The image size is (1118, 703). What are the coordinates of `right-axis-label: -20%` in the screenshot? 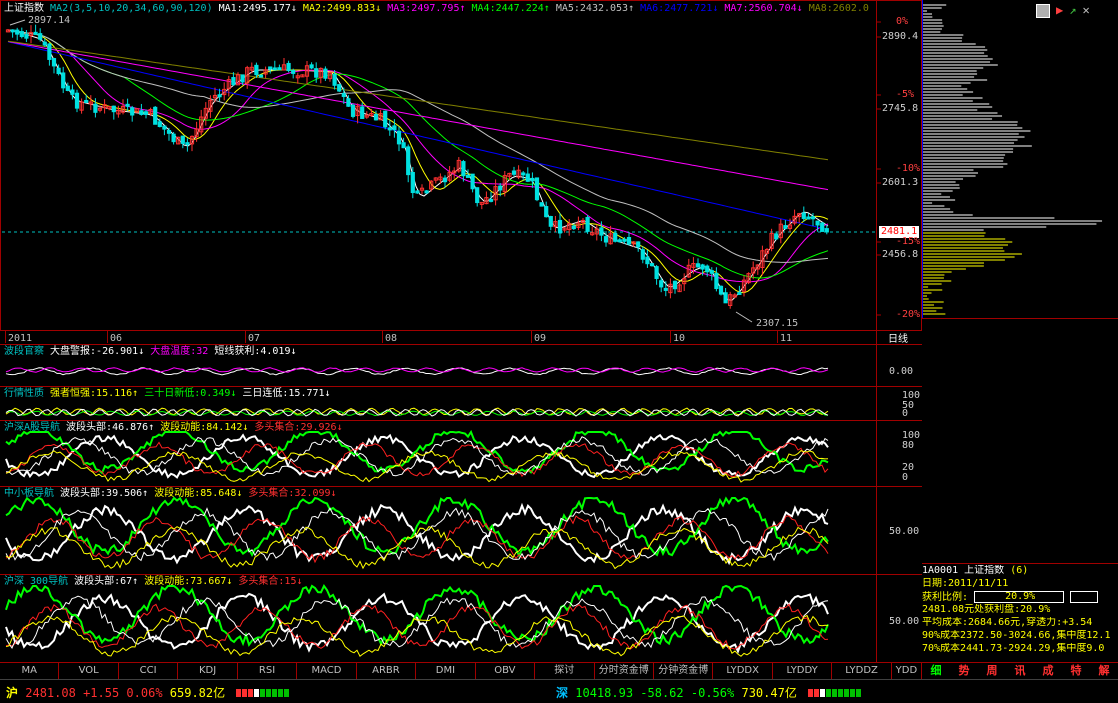 It's located at (908, 314).